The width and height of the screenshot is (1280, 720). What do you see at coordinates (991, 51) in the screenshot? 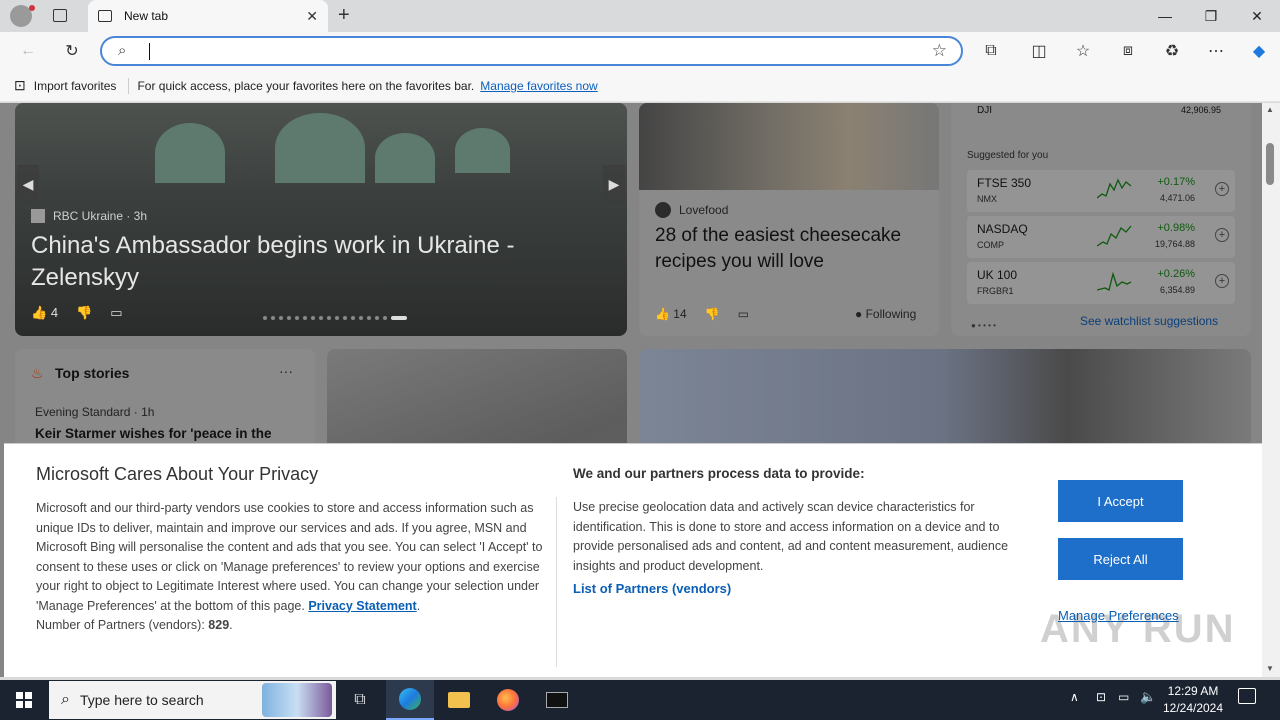
I see `extensions-icon: ⧉` at bounding box center [991, 51].